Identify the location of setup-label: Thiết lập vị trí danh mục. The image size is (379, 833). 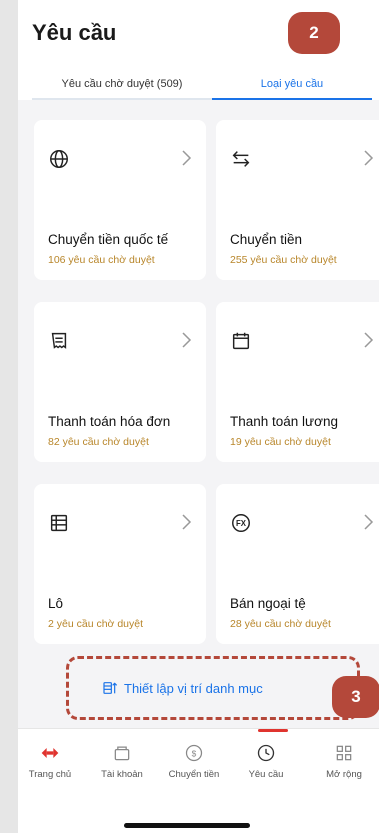
(193, 688).